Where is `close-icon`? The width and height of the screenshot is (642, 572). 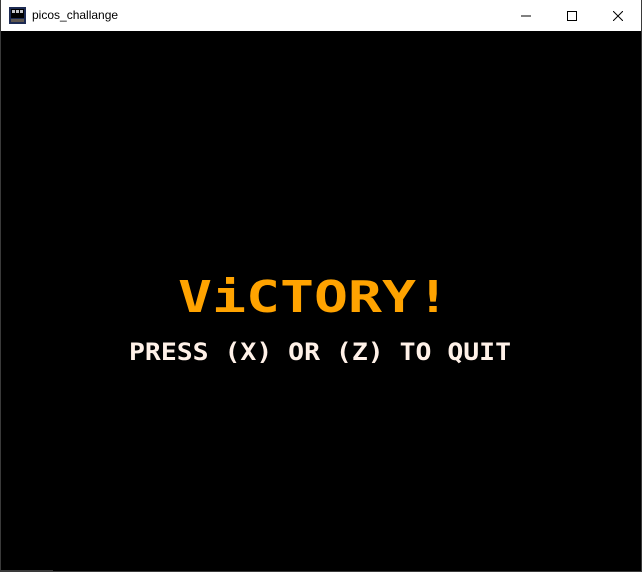
close-icon is located at coordinates (618, 15).